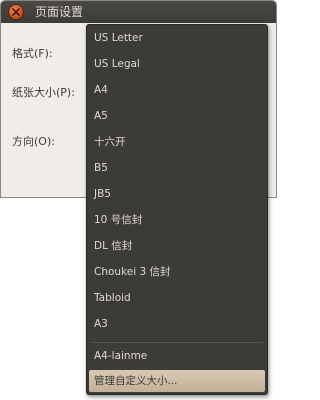 This screenshot has height=400, width=320. What do you see at coordinates (177, 342) in the screenshot?
I see `menu-separator` at bounding box center [177, 342].